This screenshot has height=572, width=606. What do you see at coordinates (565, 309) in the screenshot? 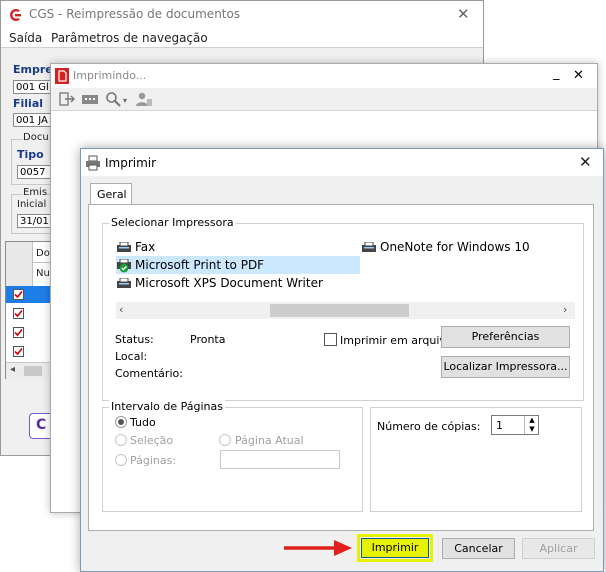
I see `scroll-right-icon: ›` at bounding box center [565, 309].